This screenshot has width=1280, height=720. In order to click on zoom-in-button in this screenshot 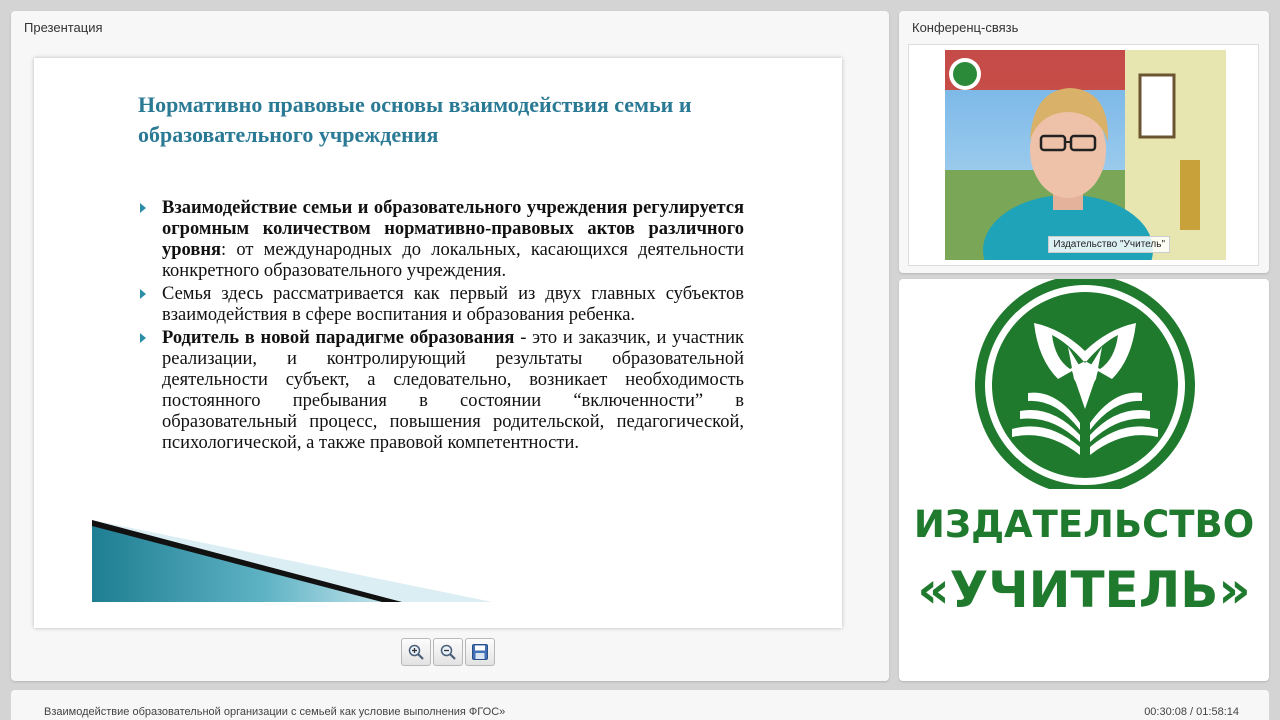, I will do `click(416, 652)`.